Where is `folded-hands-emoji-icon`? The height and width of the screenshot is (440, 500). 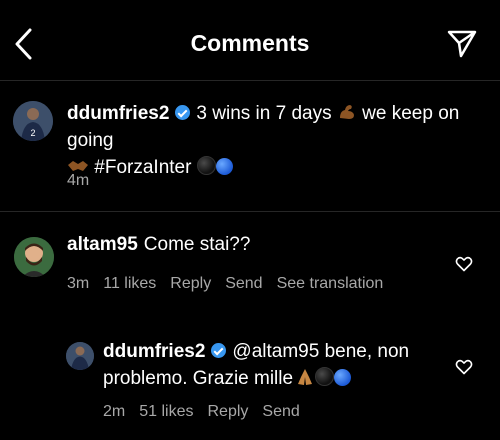 folded-hands-emoji-icon is located at coordinates (305, 377).